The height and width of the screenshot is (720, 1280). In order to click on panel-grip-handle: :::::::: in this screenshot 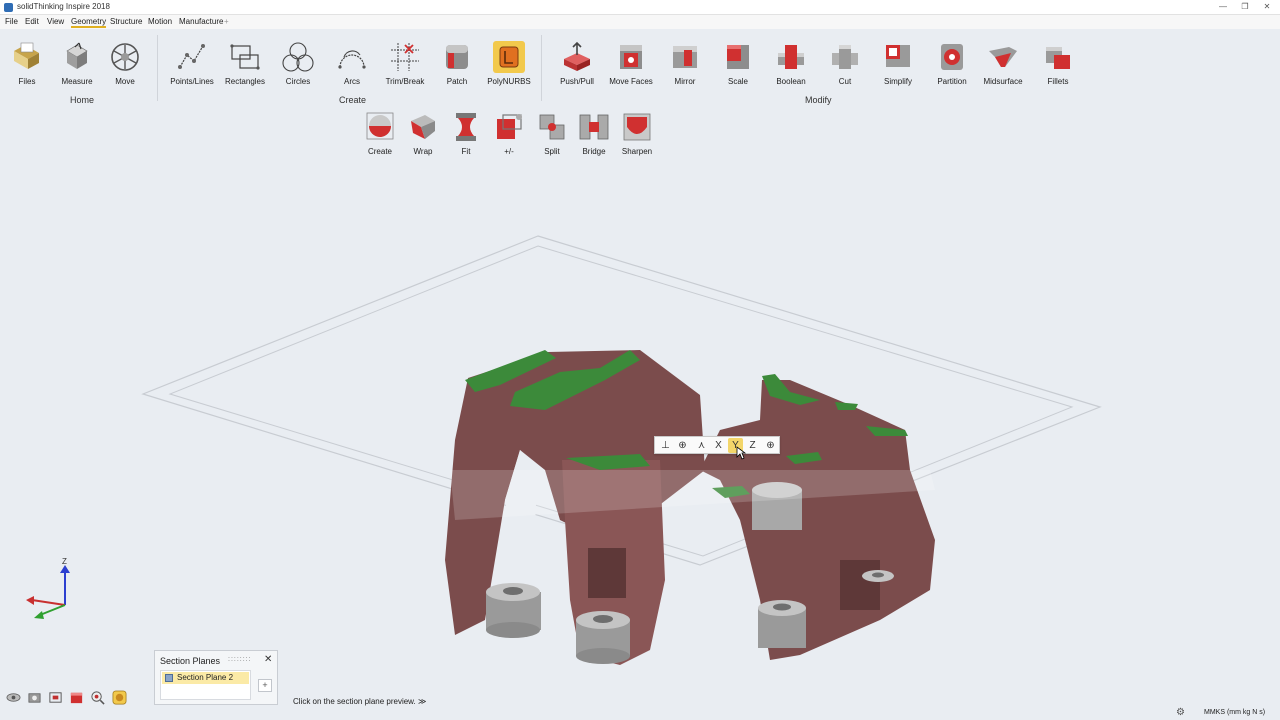, I will do `click(240, 659)`.